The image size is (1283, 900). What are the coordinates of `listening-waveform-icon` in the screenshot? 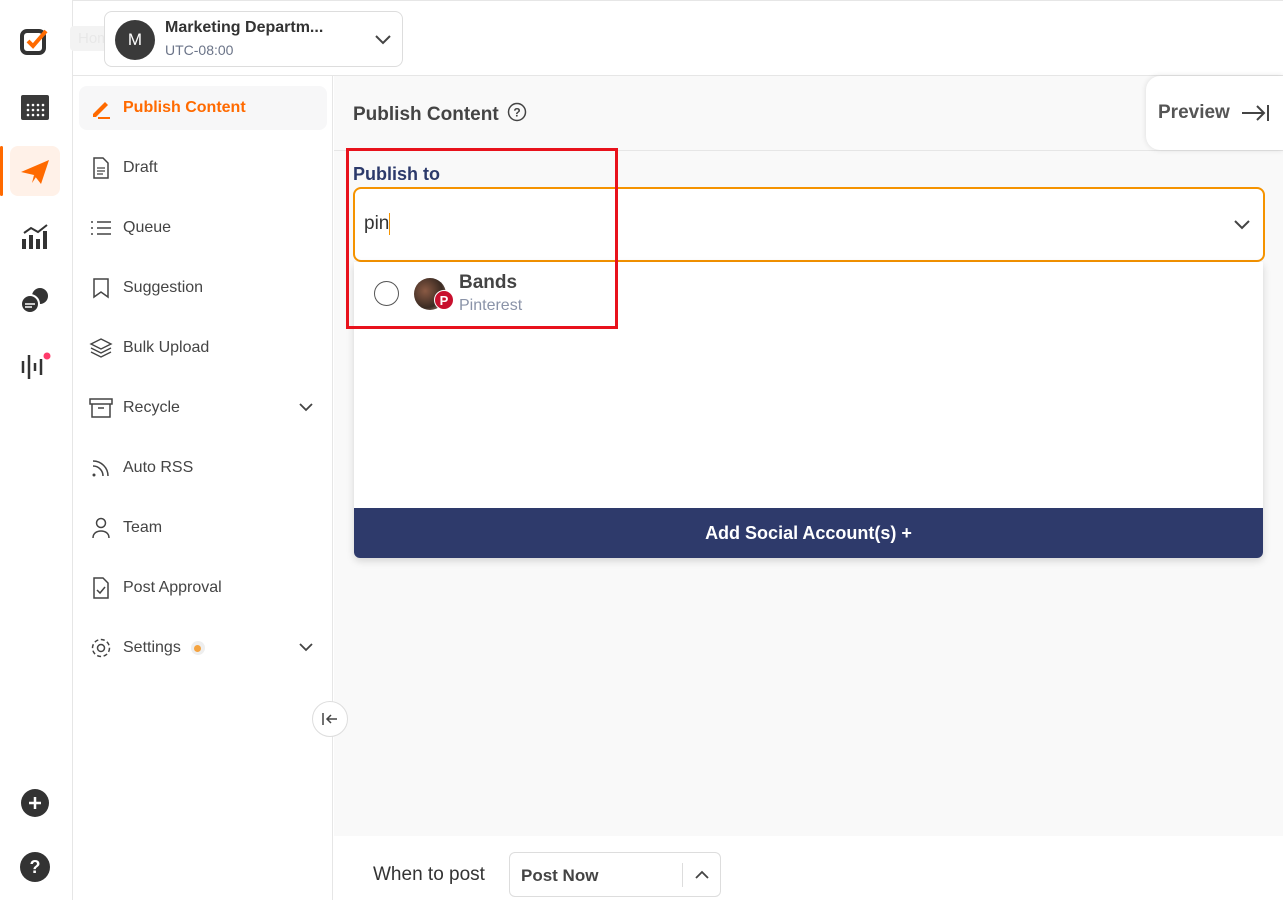 It's located at (35, 366).